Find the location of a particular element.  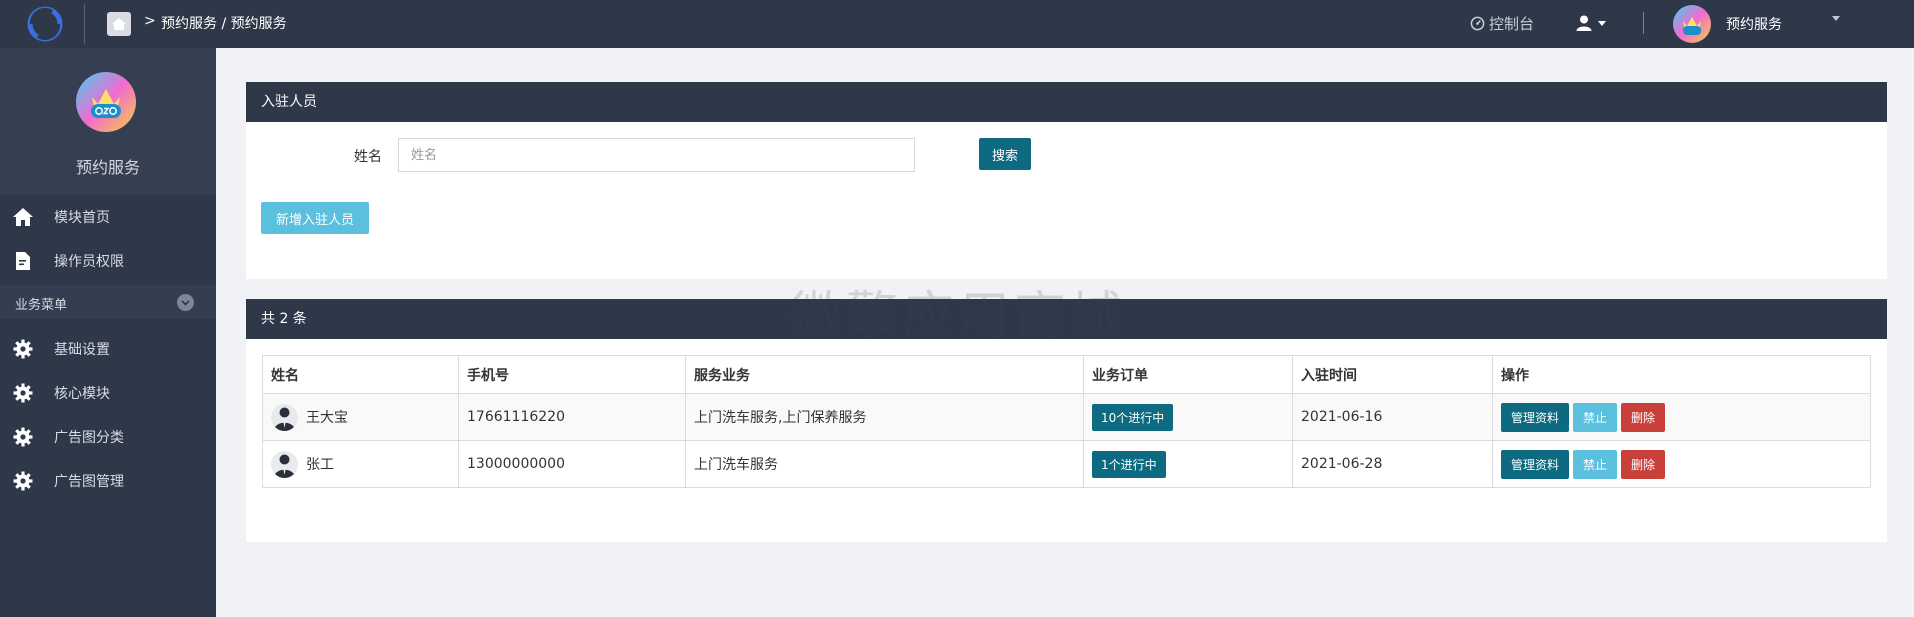

sidebar-section-label: 业务菜单 is located at coordinates (41, 305).